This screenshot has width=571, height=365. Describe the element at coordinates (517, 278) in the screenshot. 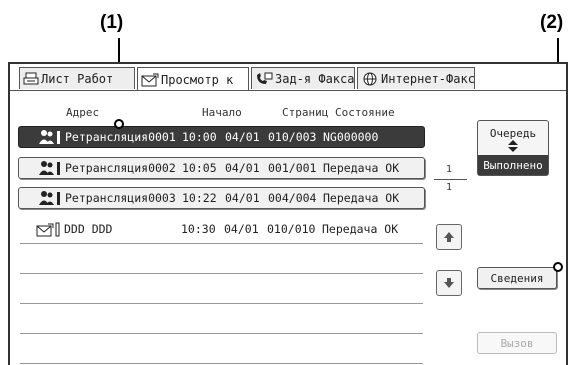

I see `details-button: Сведения` at that location.